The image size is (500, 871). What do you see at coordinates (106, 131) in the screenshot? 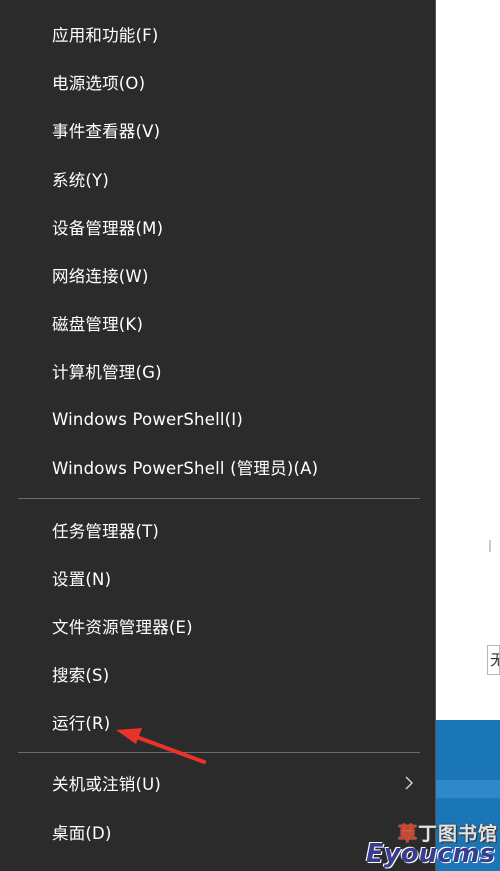
I see `menu-item-label: 事件查看器(V)` at bounding box center [106, 131].